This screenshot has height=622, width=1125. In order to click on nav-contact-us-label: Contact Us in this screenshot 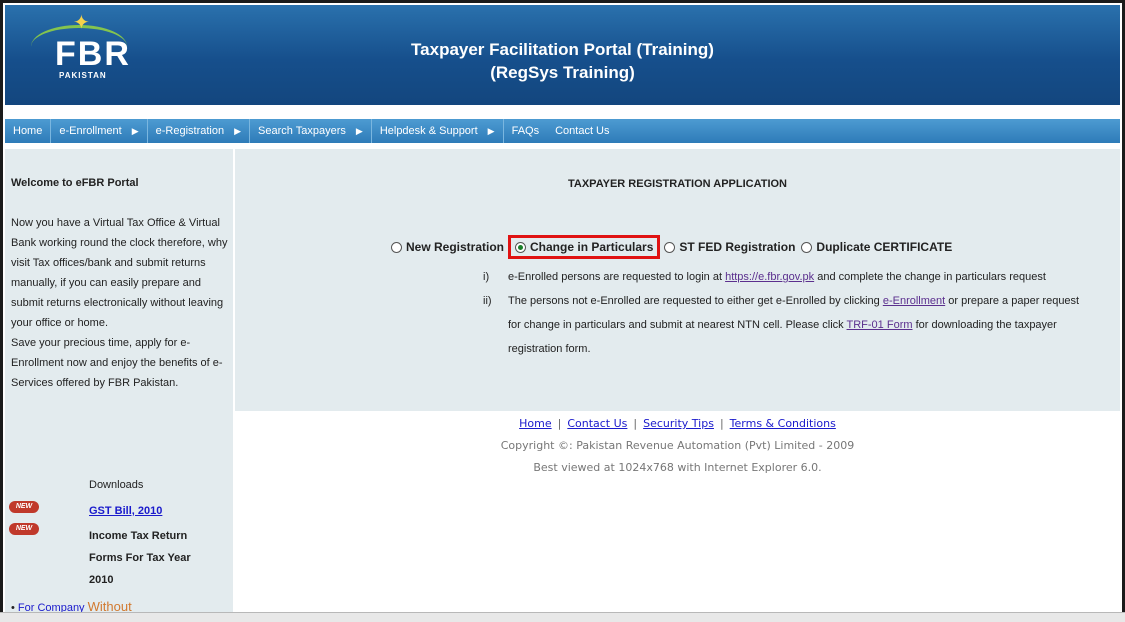, I will do `click(582, 131)`.